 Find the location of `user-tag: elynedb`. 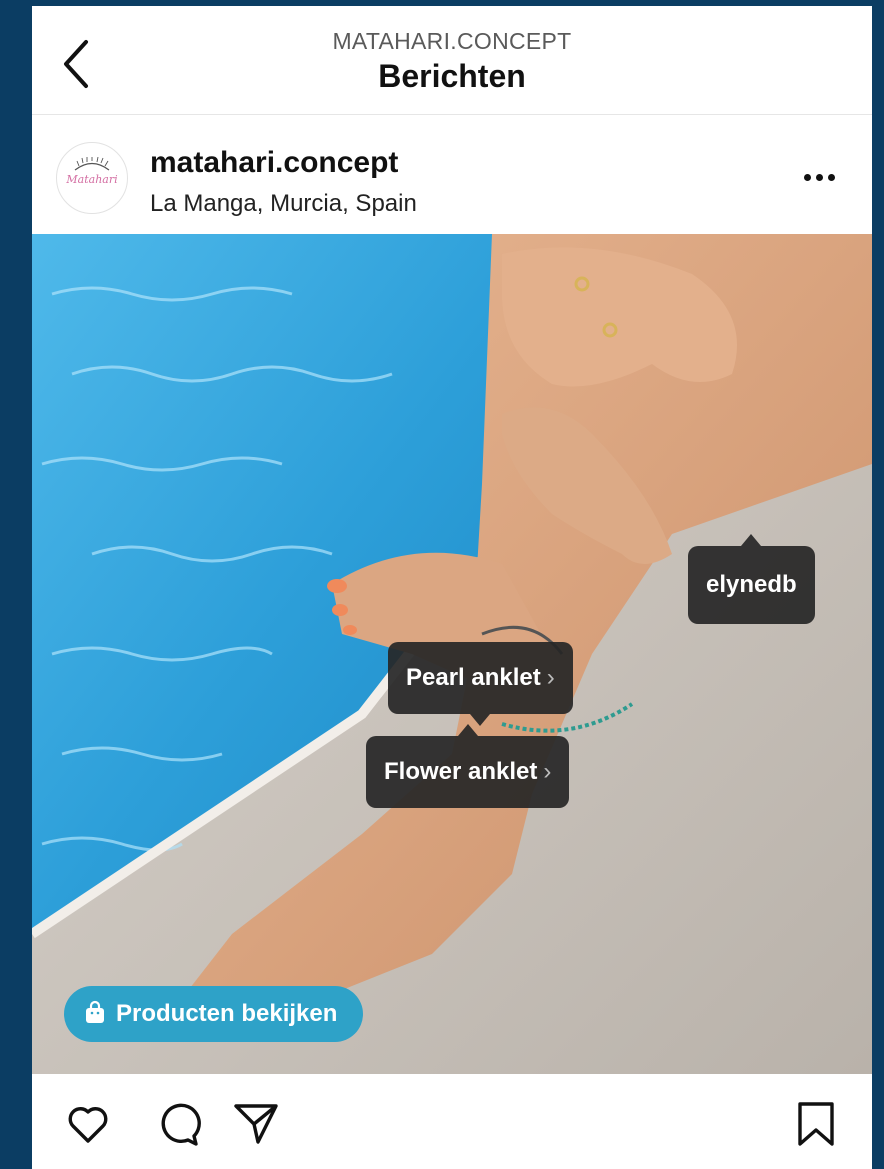

user-tag: elynedb is located at coordinates (751, 579).